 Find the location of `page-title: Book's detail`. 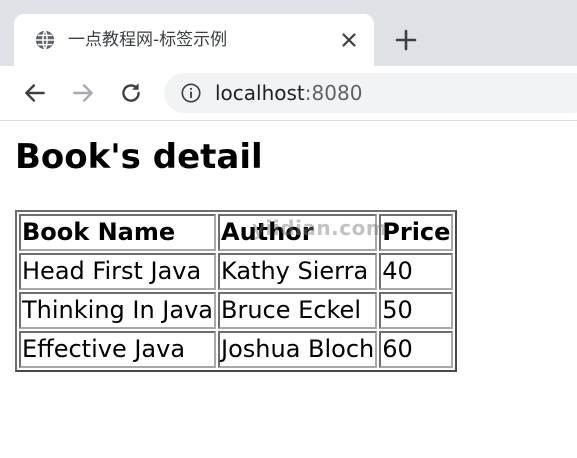

page-title: Book's detail is located at coordinates (139, 157).